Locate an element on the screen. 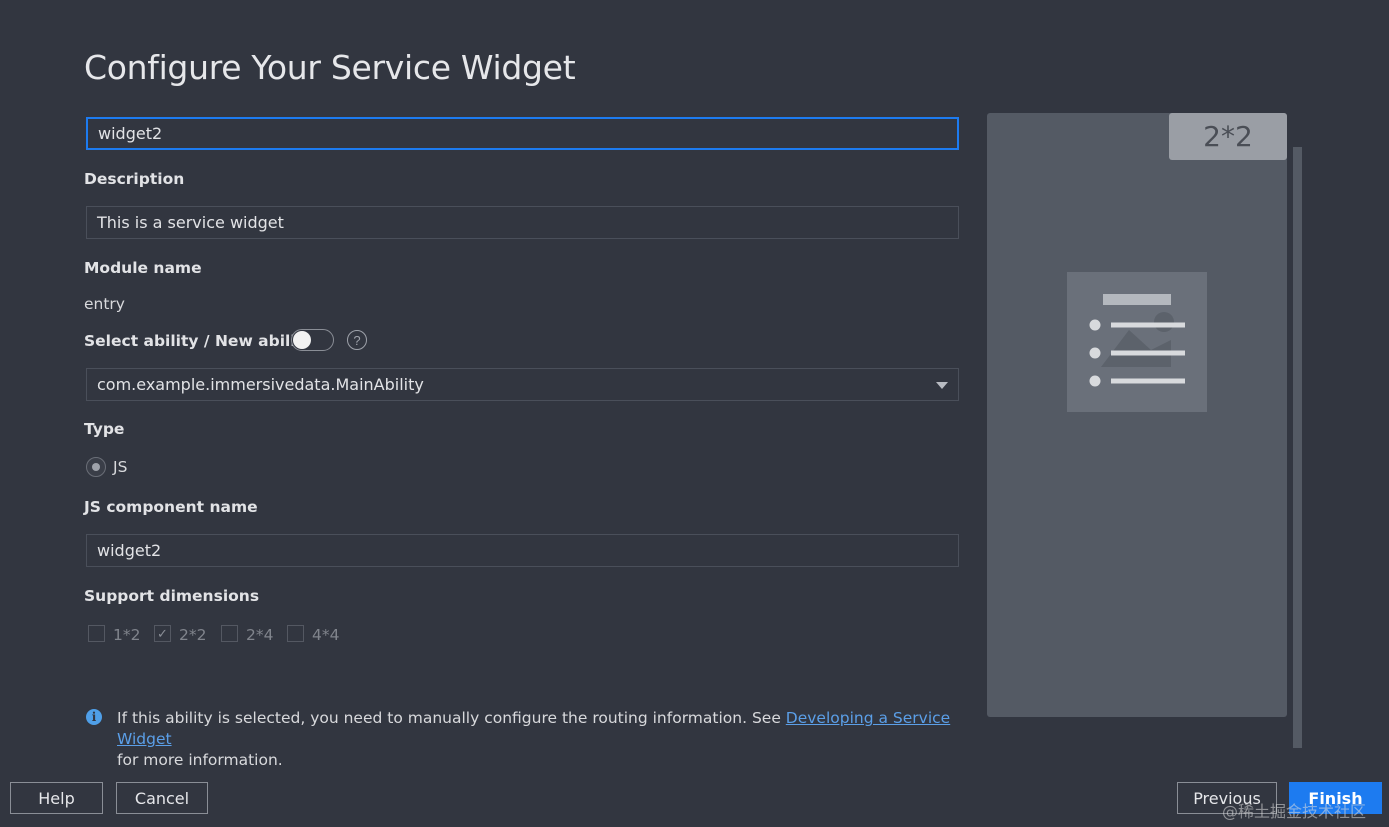 The width and height of the screenshot is (1389, 827). preview-scrollbar is located at coordinates (1297, 447).